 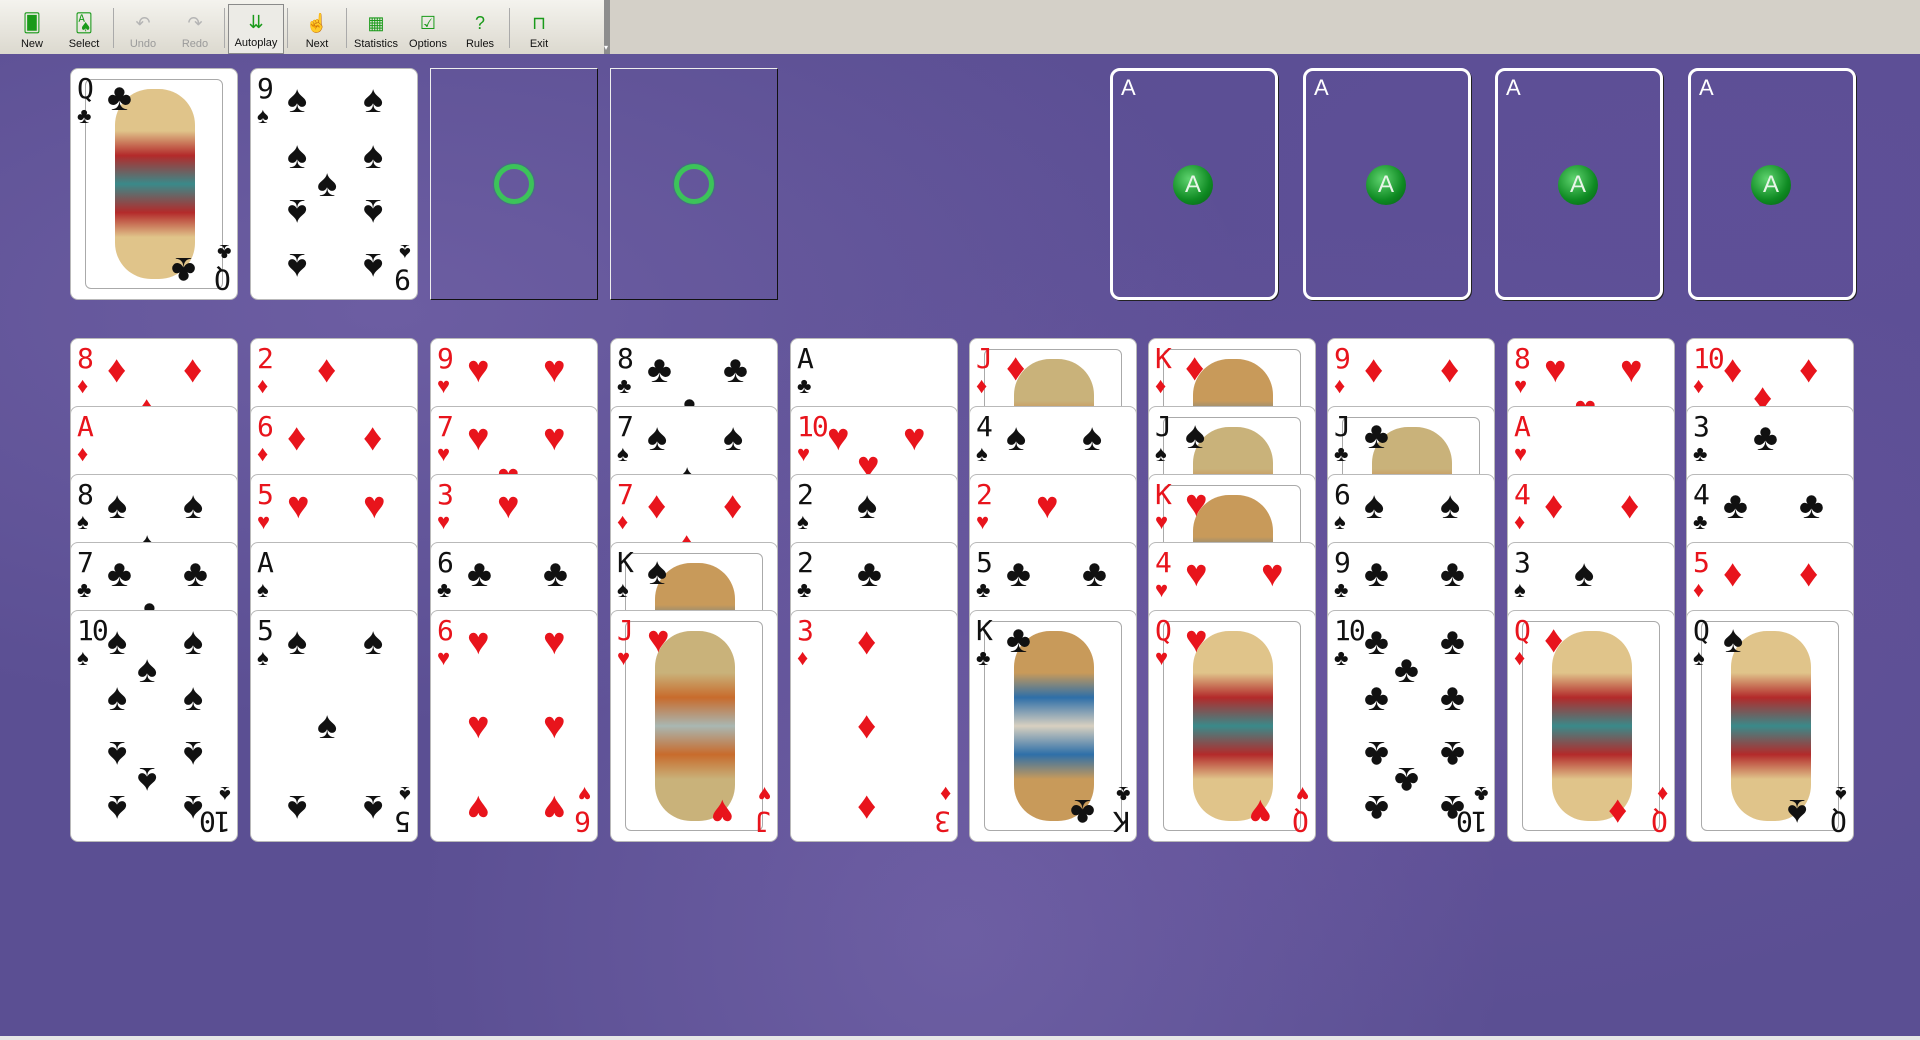 What do you see at coordinates (403, 279) in the screenshot?
I see `card-rank-bottom: 9` at bounding box center [403, 279].